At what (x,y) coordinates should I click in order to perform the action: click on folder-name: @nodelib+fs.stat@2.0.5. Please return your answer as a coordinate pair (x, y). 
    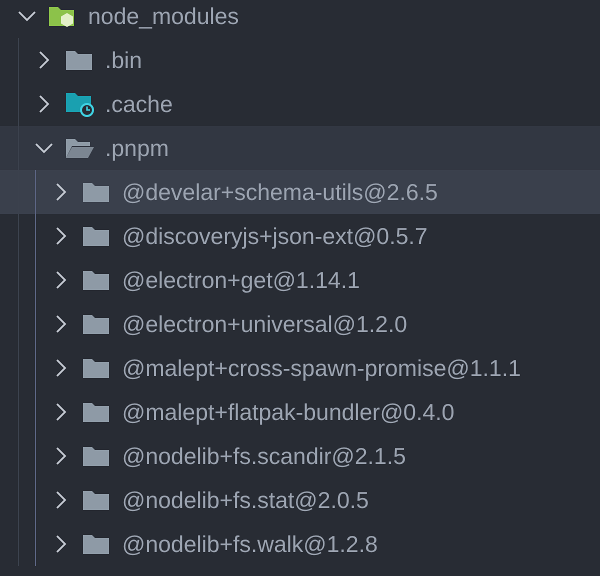
    Looking at the image, I should click on (245, 500).